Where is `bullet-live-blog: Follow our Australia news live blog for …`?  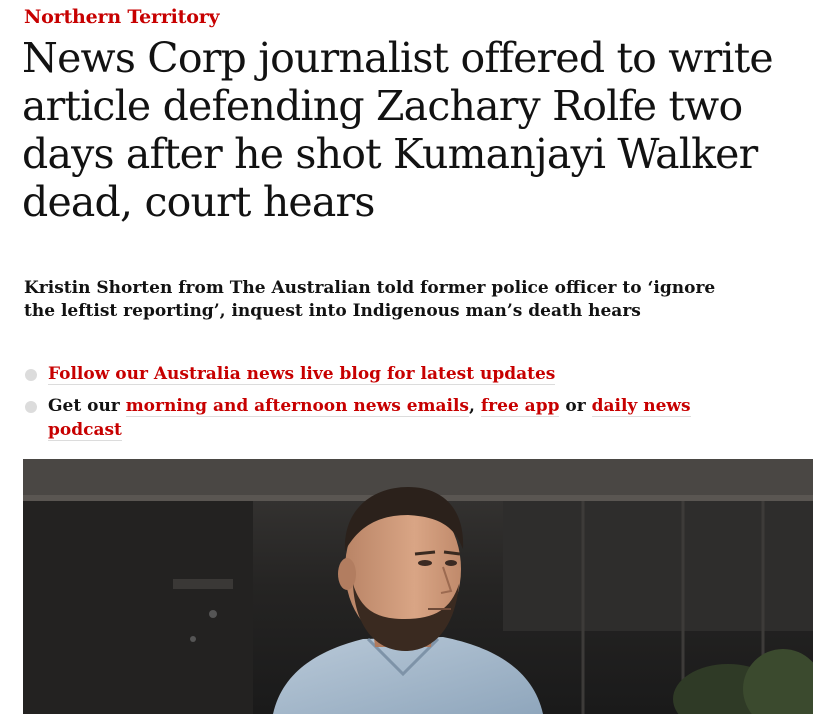 bullet-live-blog: Follow our Australia news live blog for … is located at coordinates (394, 374).